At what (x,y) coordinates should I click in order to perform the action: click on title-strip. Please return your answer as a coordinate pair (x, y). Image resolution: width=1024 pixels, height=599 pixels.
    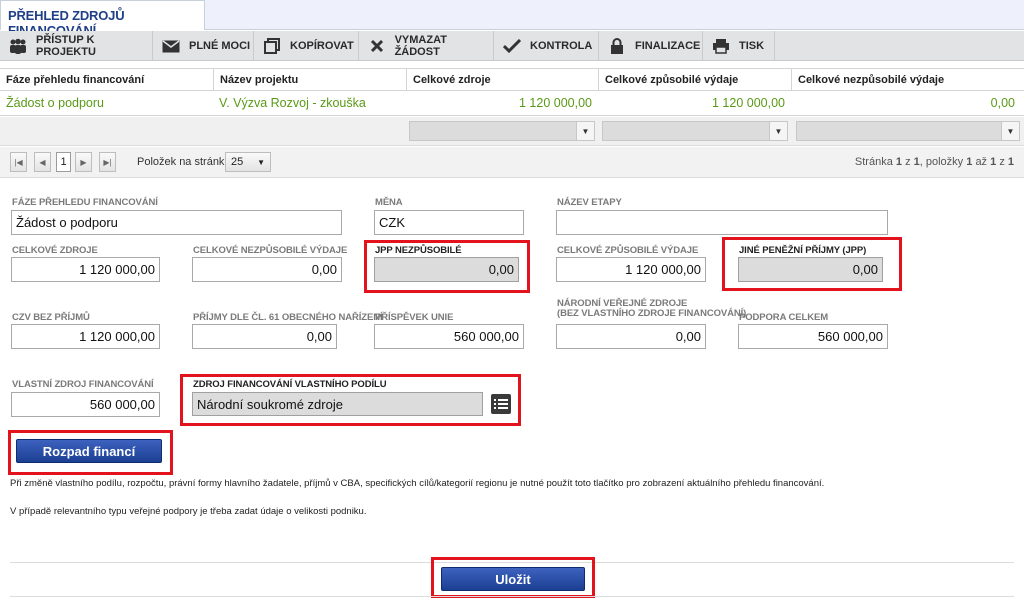
    Looking at the image, I should click on (614, 15).